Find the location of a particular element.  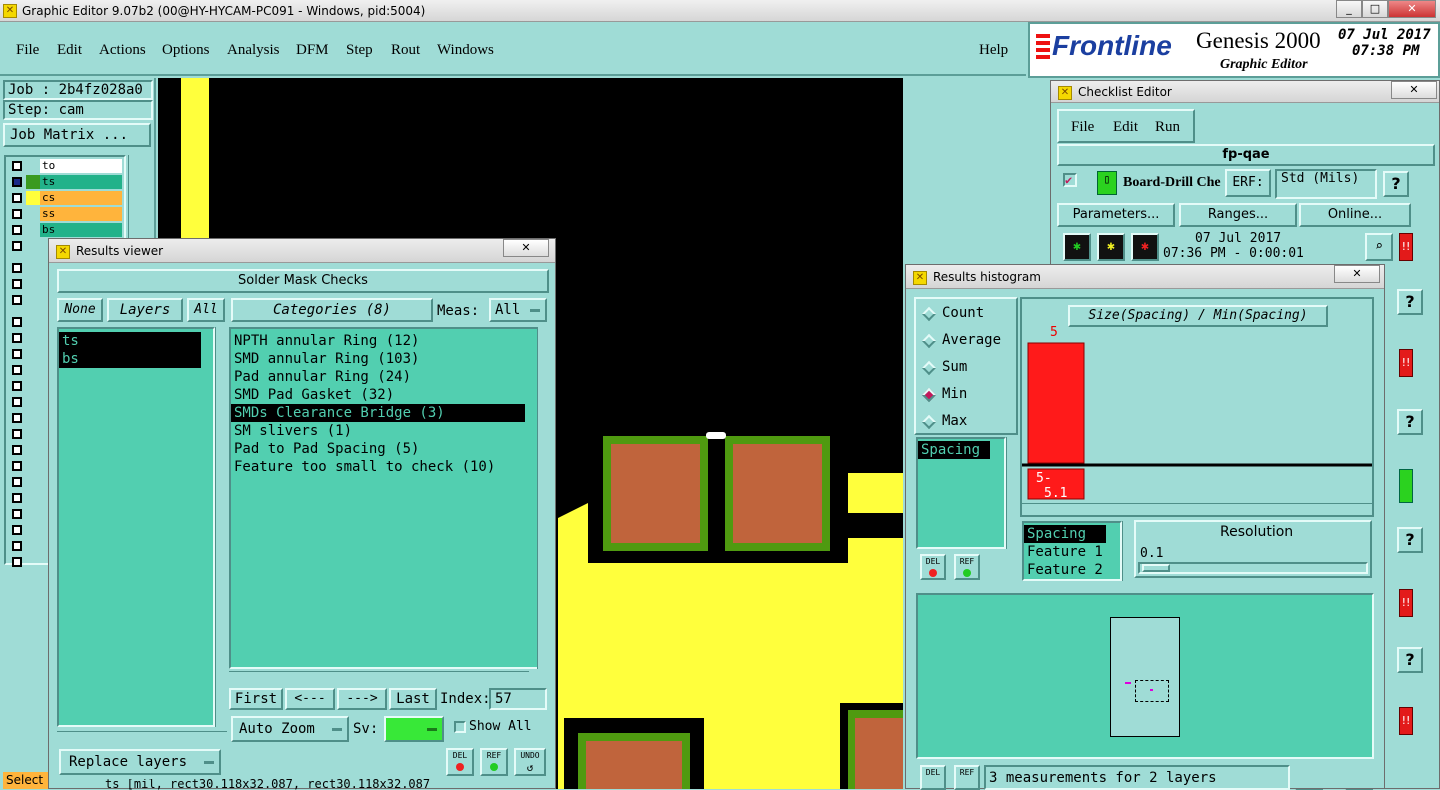

prev-button: <--- is located at coordinates (310, 699).